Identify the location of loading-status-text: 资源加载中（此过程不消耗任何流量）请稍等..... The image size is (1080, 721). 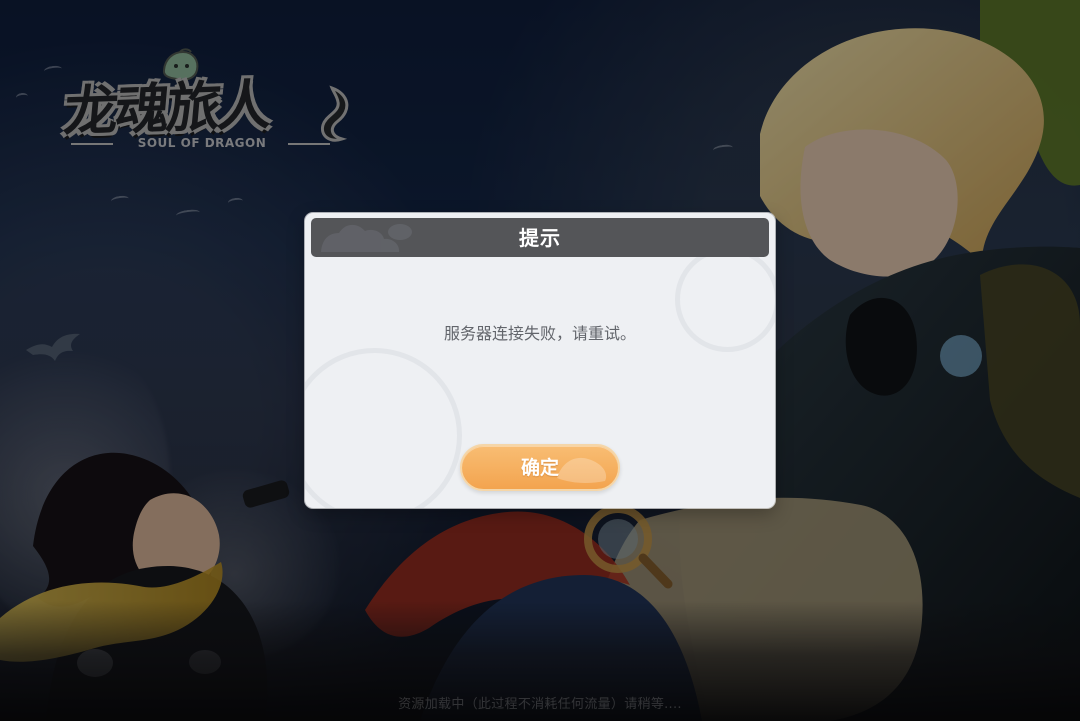
(540, 704).